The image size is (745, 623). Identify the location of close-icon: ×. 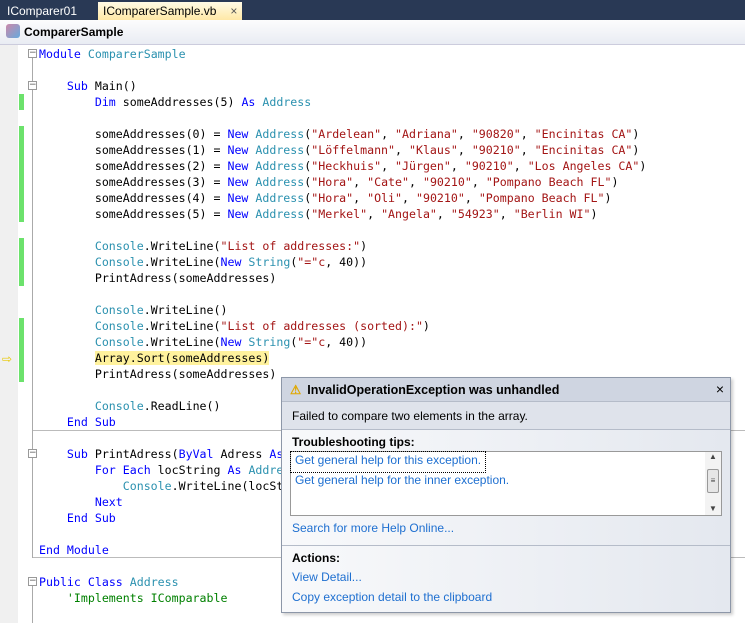
(720, 389).